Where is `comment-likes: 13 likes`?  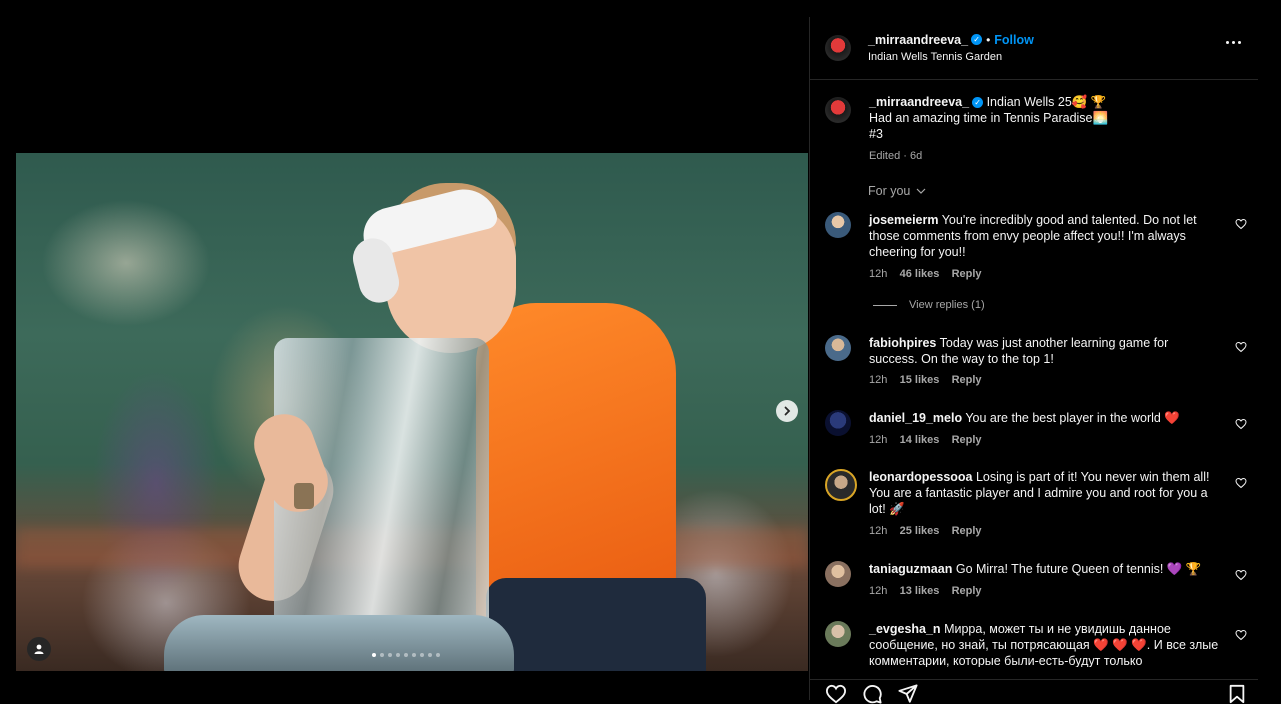
comment-likes: 13 likes is located at coordinates (920, 591).